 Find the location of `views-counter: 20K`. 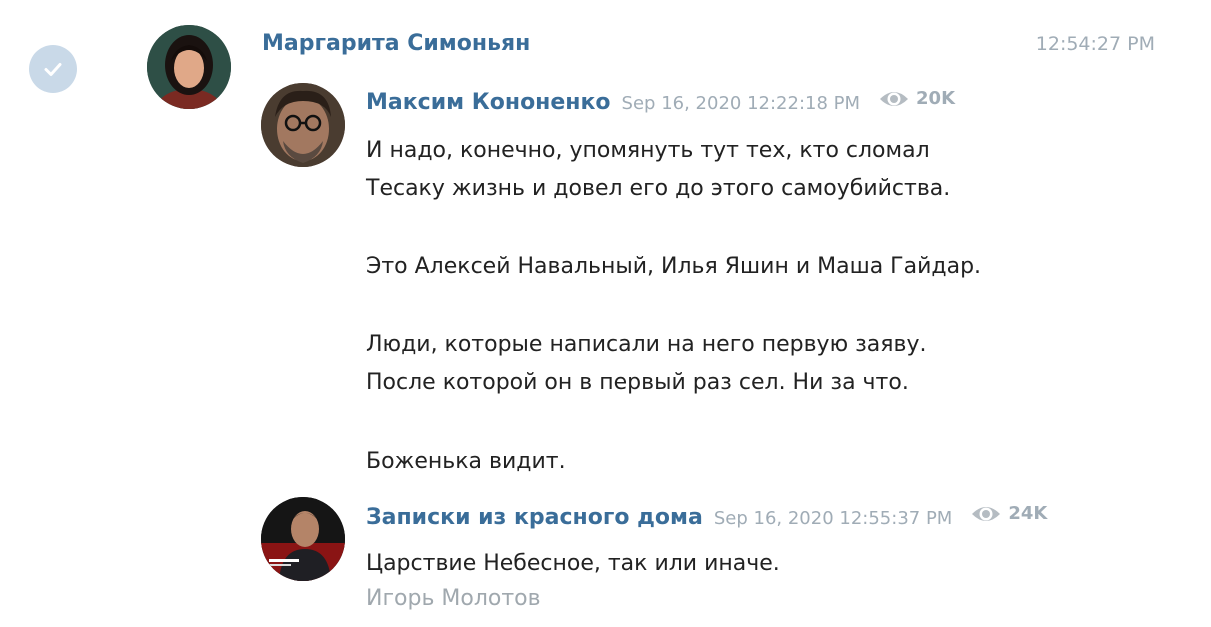

views-counter: 20K is located at coordinates (916, 98).